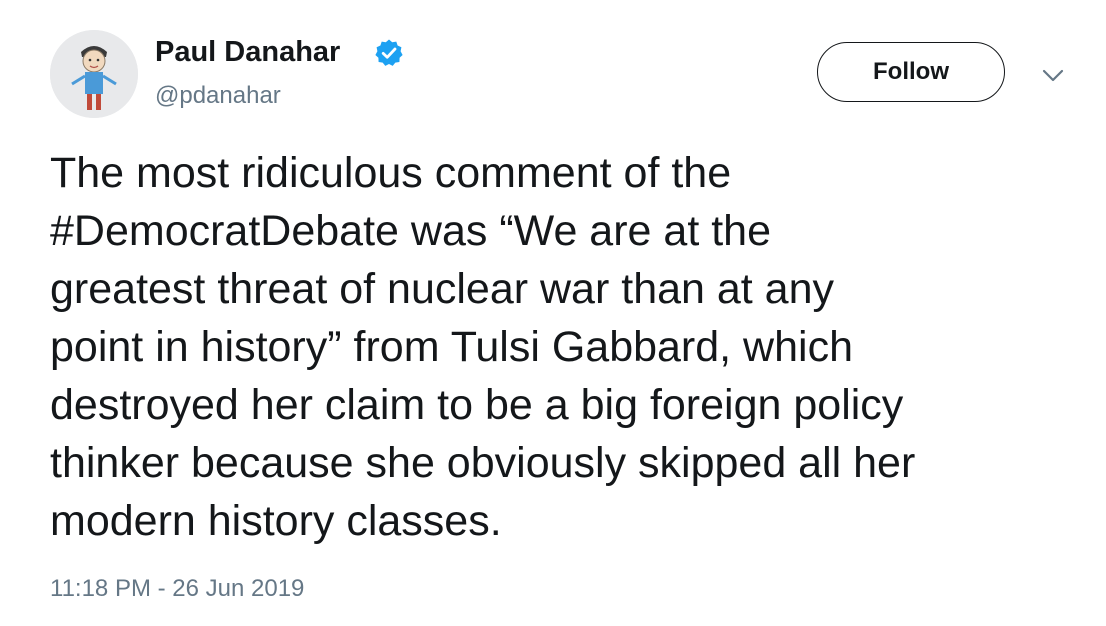  I want to click on tweet-text-line: The most ridiculous comment of the, so click(391, 173).